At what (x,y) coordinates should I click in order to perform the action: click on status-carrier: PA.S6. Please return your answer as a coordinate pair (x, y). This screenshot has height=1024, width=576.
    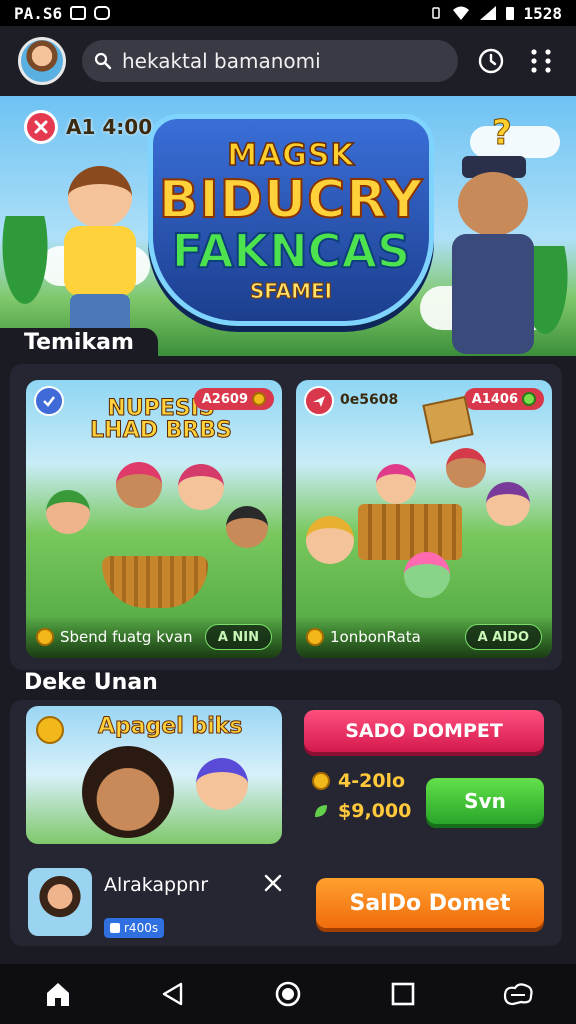
    Looking at the image, I should click on (38, 13).